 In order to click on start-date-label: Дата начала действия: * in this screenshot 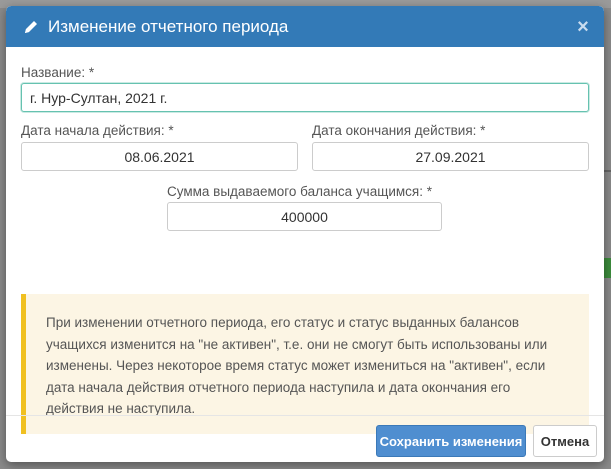, I will do `click(97, 130)`.